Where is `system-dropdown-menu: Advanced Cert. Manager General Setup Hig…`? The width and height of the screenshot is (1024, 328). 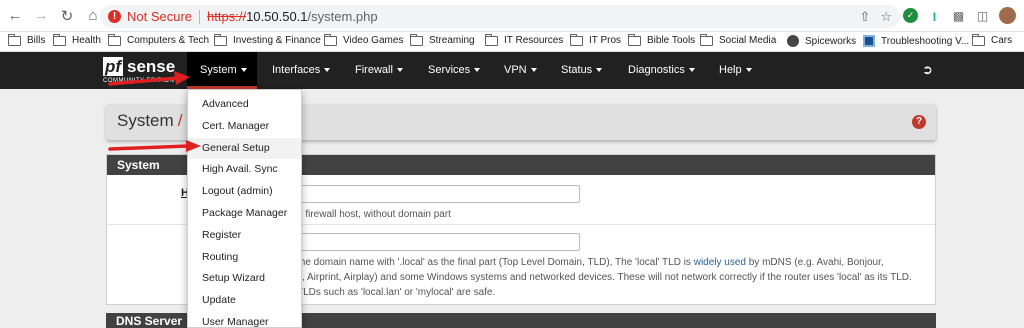 system-dropdown-menu: Advanced Cert. Manager General Setup Hig… is located at coordinates (244, 208).